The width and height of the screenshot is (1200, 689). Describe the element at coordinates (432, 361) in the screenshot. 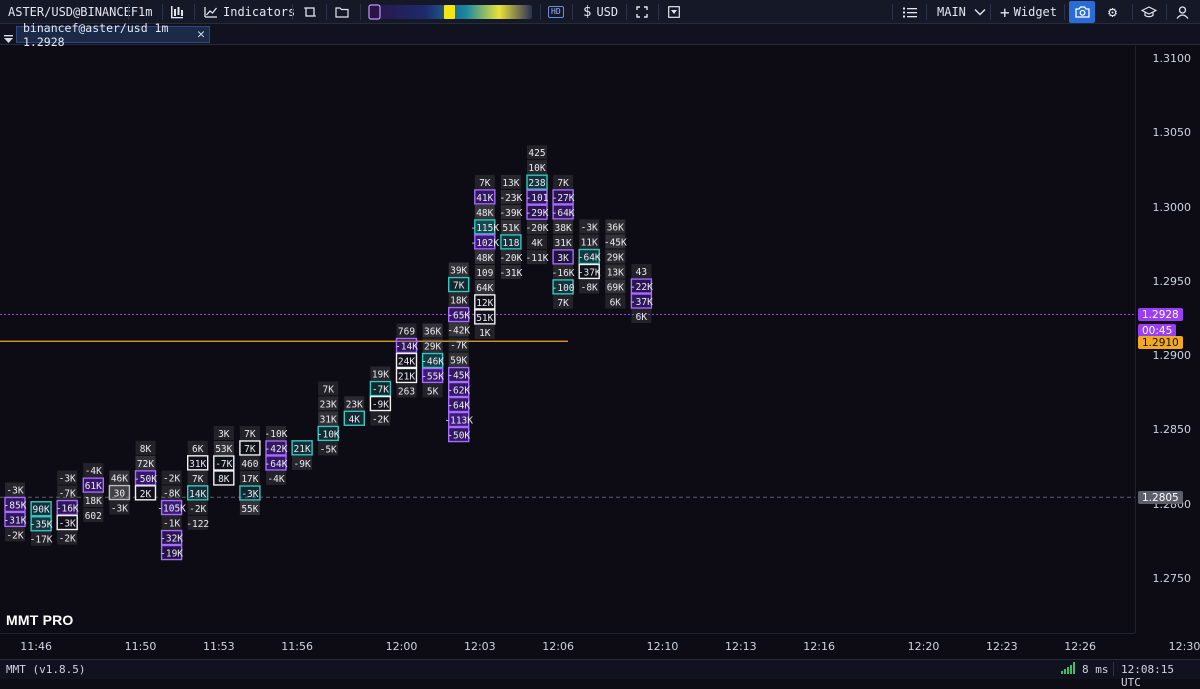

I see `footprint-cell-value: -46K` at that location.